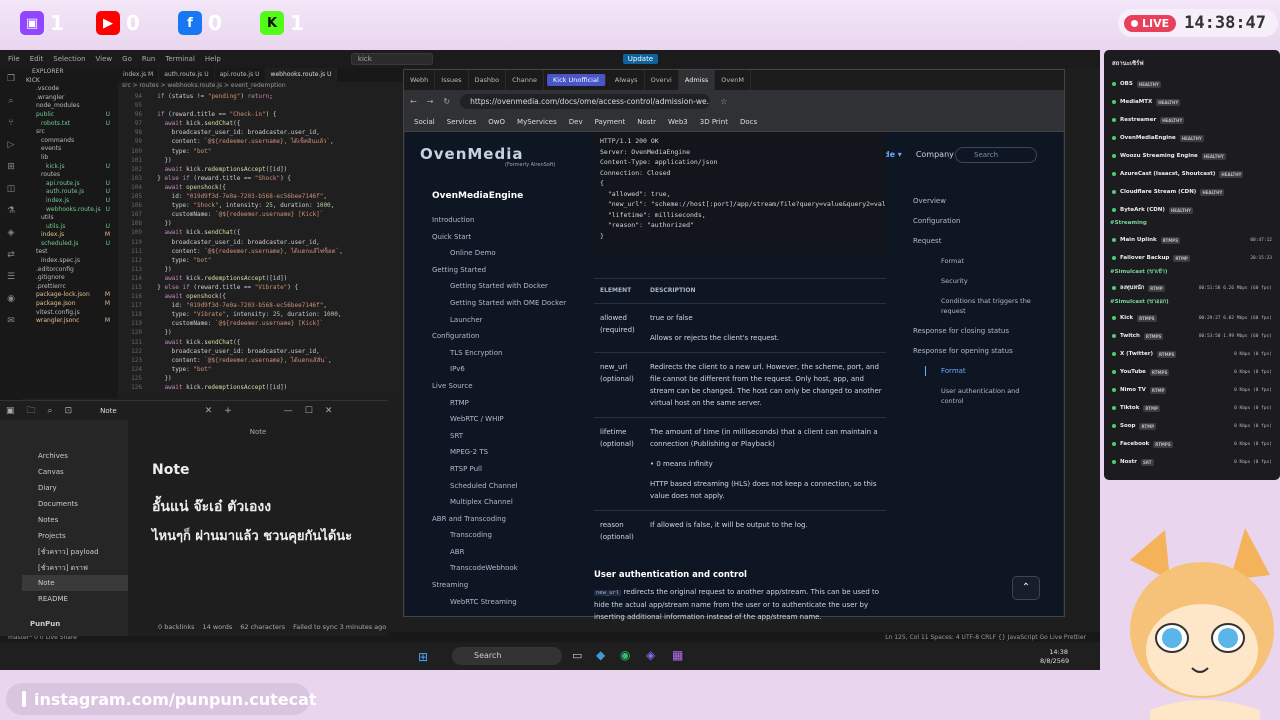  What do you see at coordinates (502, 502) in the screenshot?
I see `left-nav-item: Multiplex Channel` at bounding box center [502, 502].